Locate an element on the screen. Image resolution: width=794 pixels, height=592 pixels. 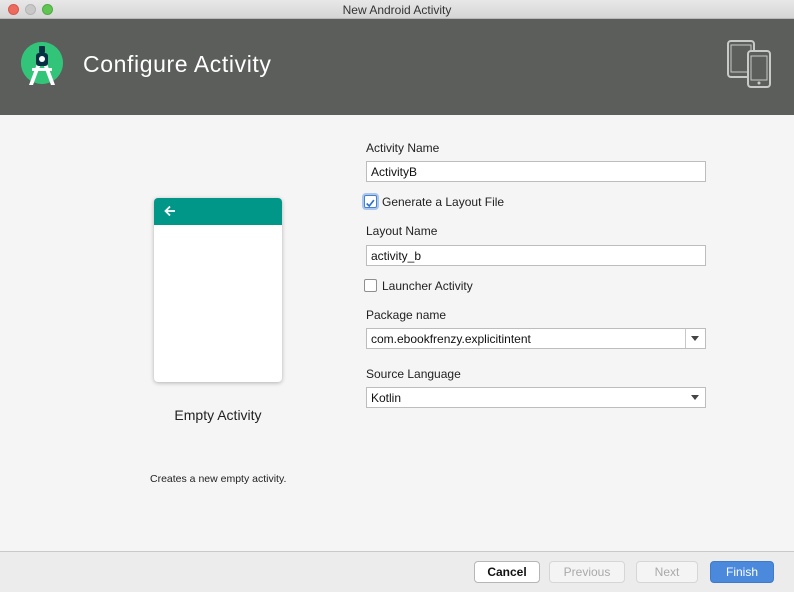
source-language-select: Kotlin is located at coordinates (536, 397).